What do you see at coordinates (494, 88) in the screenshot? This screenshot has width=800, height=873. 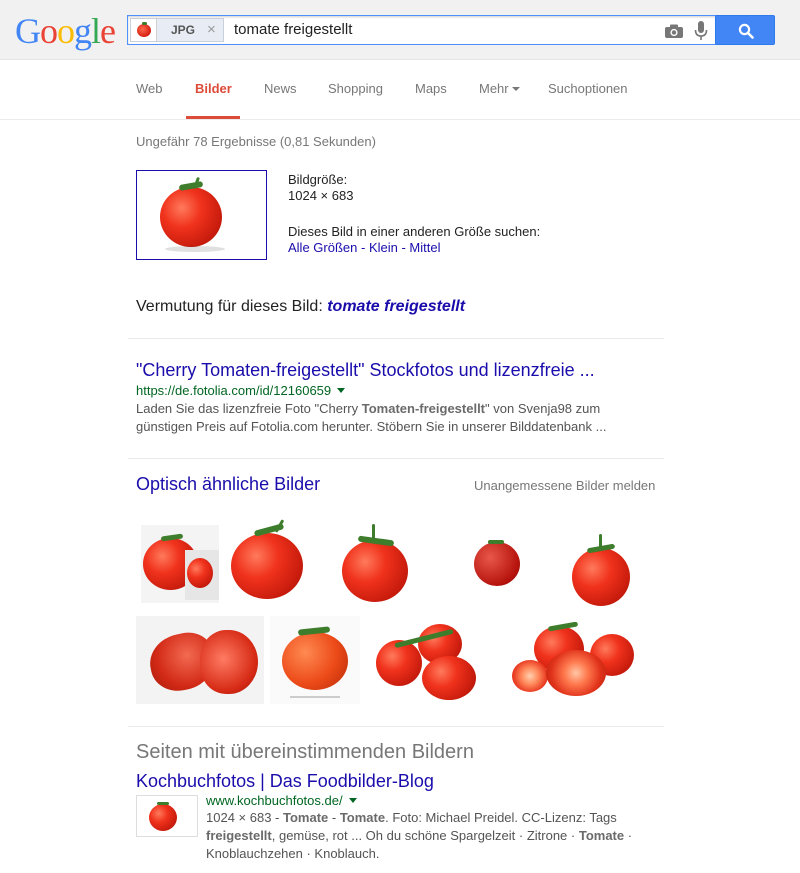 I see `tab-mehr-label: Mehr` at bounding box center [494, 88].